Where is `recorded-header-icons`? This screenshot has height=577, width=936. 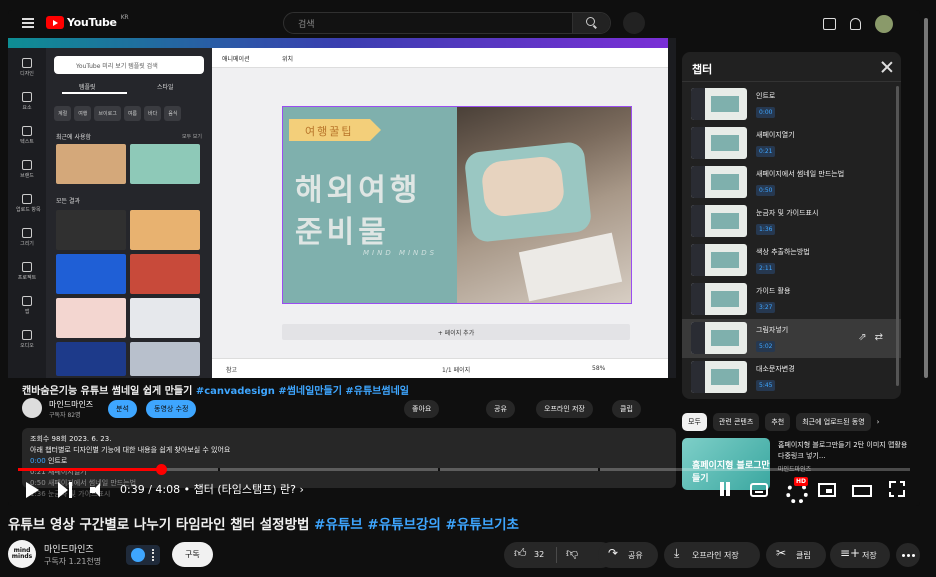
recorded-header-icons is located at coordinates (858, 24).